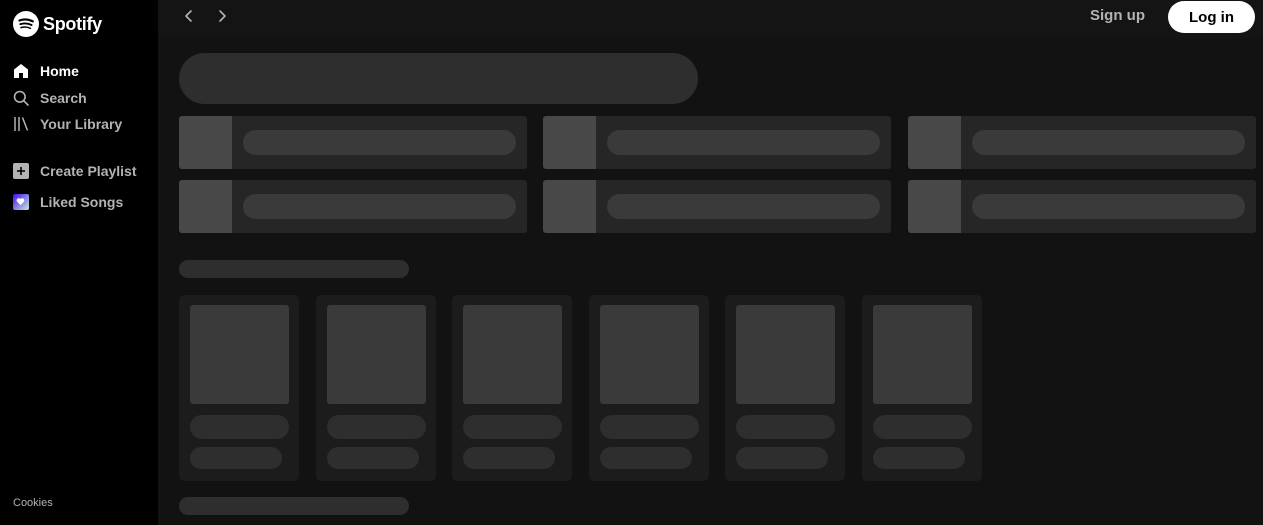 The width and height of the screenshot is (1263, 525). Describe the element at coordinates (85, 71) in the screenshot. I see `nav-home: Home` at that location.